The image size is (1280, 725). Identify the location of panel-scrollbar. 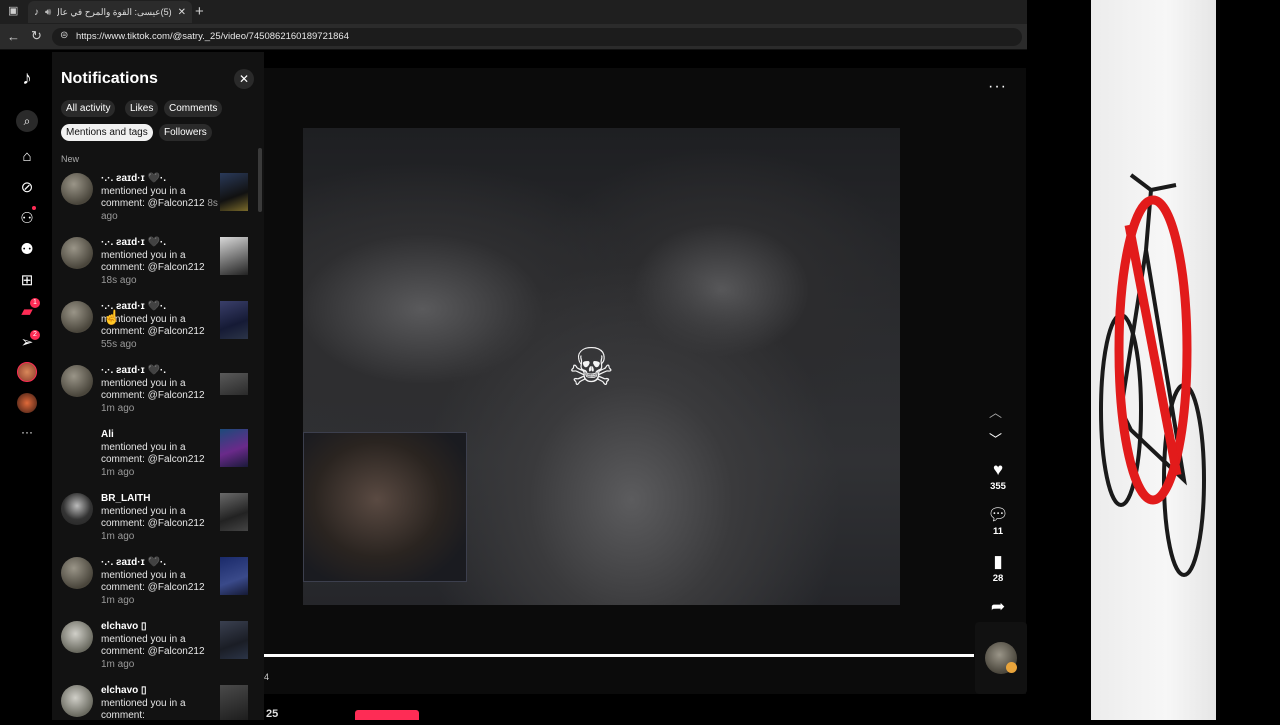
(260, 180).